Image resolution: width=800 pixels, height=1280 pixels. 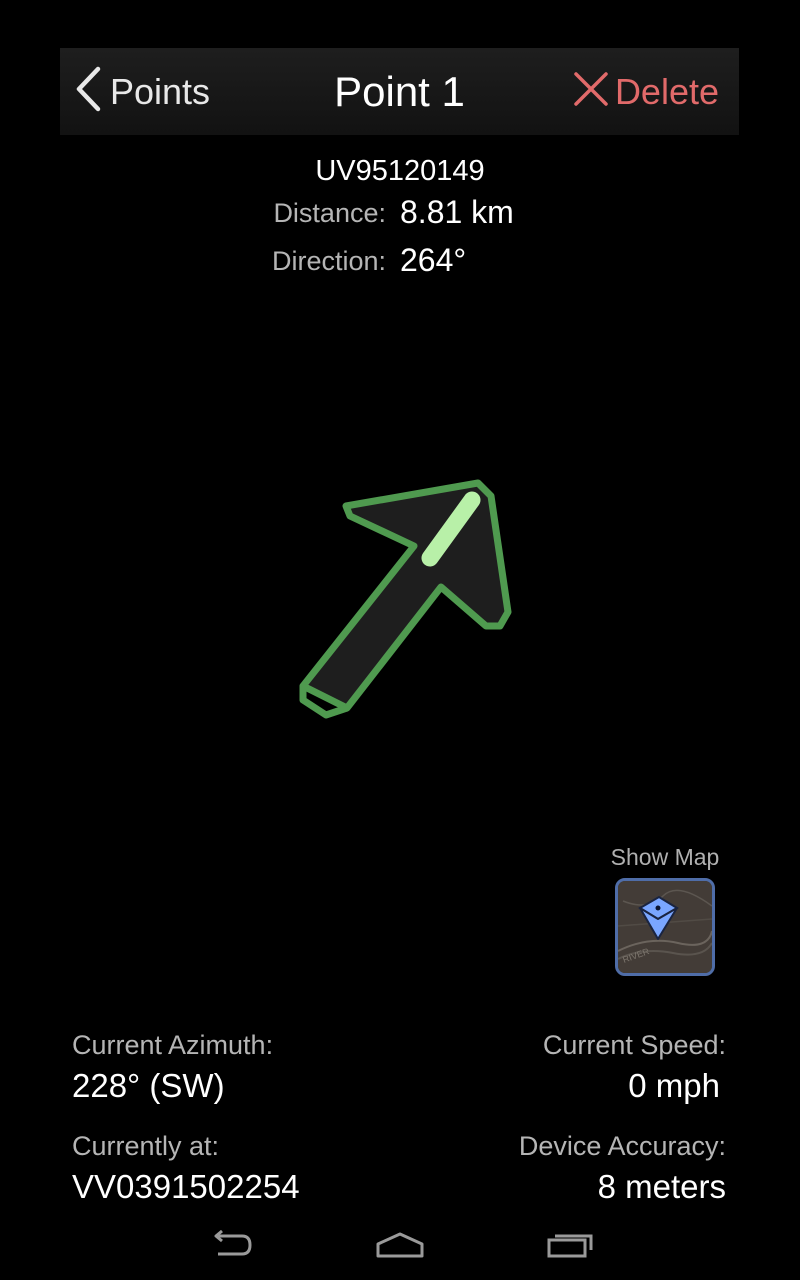 I want to click on direction-row: Direction: 264°, so click(x=400, y=260).